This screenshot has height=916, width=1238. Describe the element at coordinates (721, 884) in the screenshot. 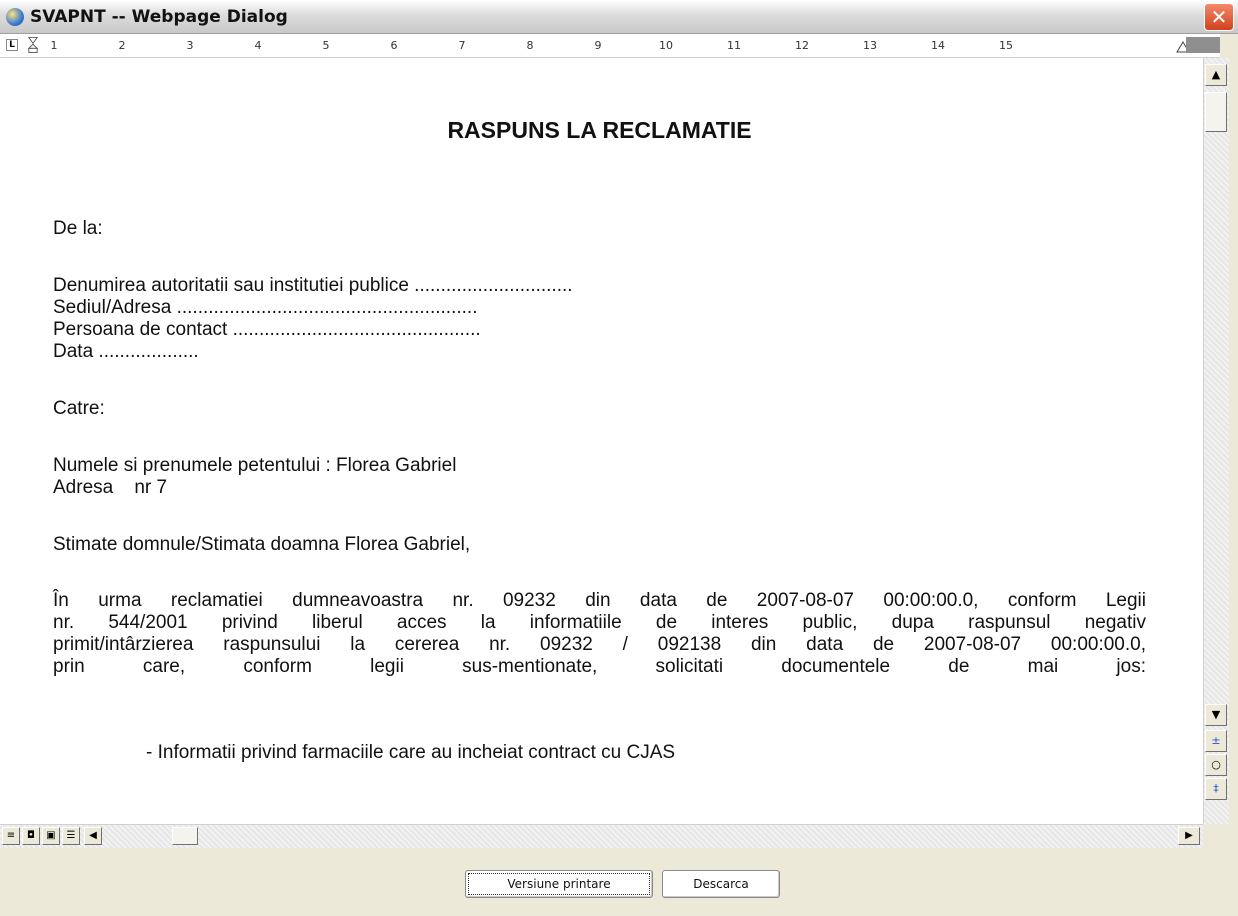

I see `download-button: Descarca` at that location.